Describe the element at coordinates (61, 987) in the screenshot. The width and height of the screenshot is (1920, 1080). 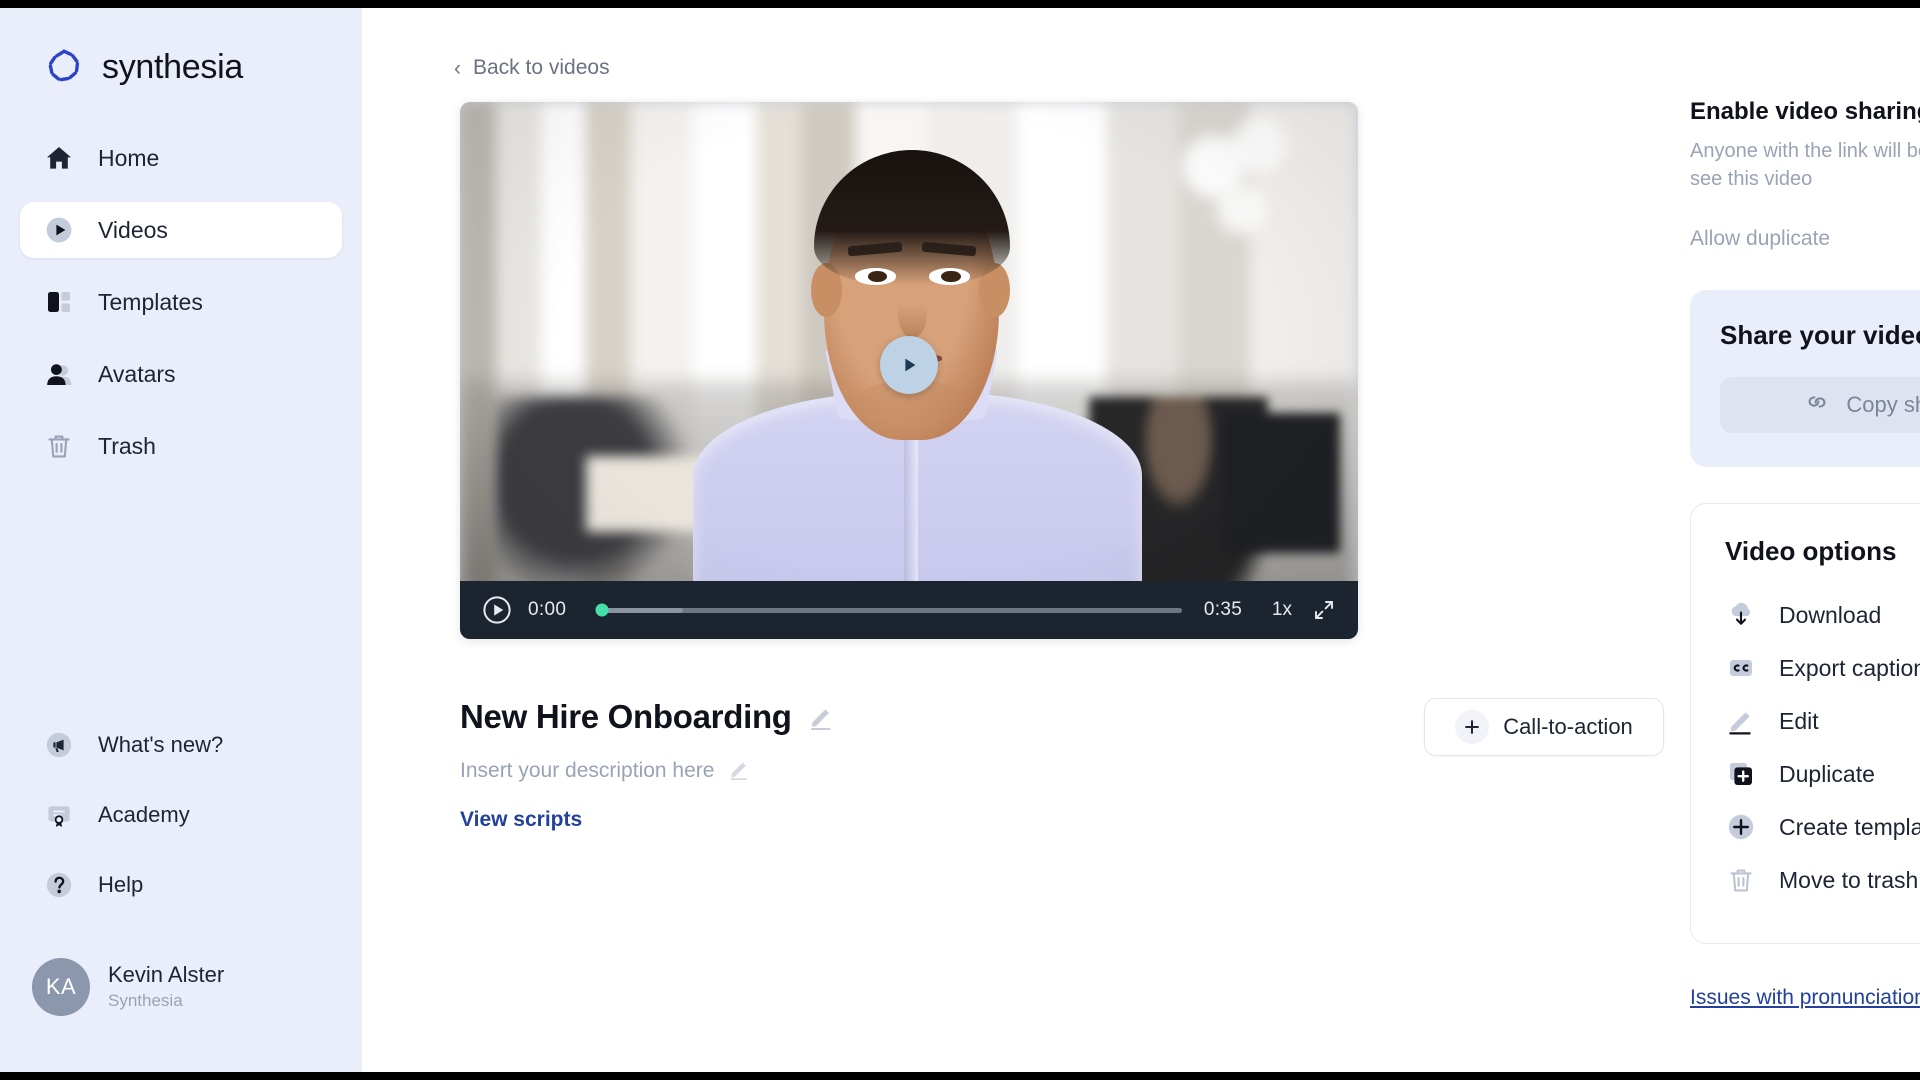
I see `avatar: KA` at that location.